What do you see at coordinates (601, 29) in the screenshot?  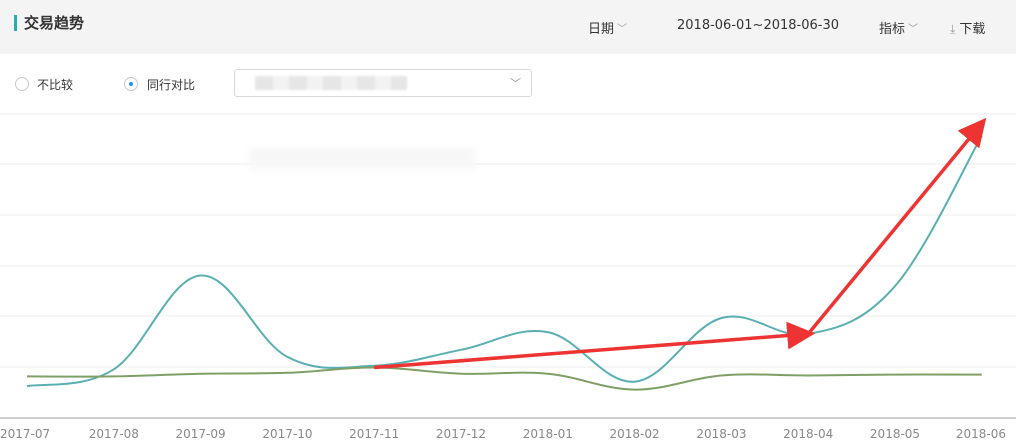 I see `date-label: 日期` at bounding box center [601, 29].